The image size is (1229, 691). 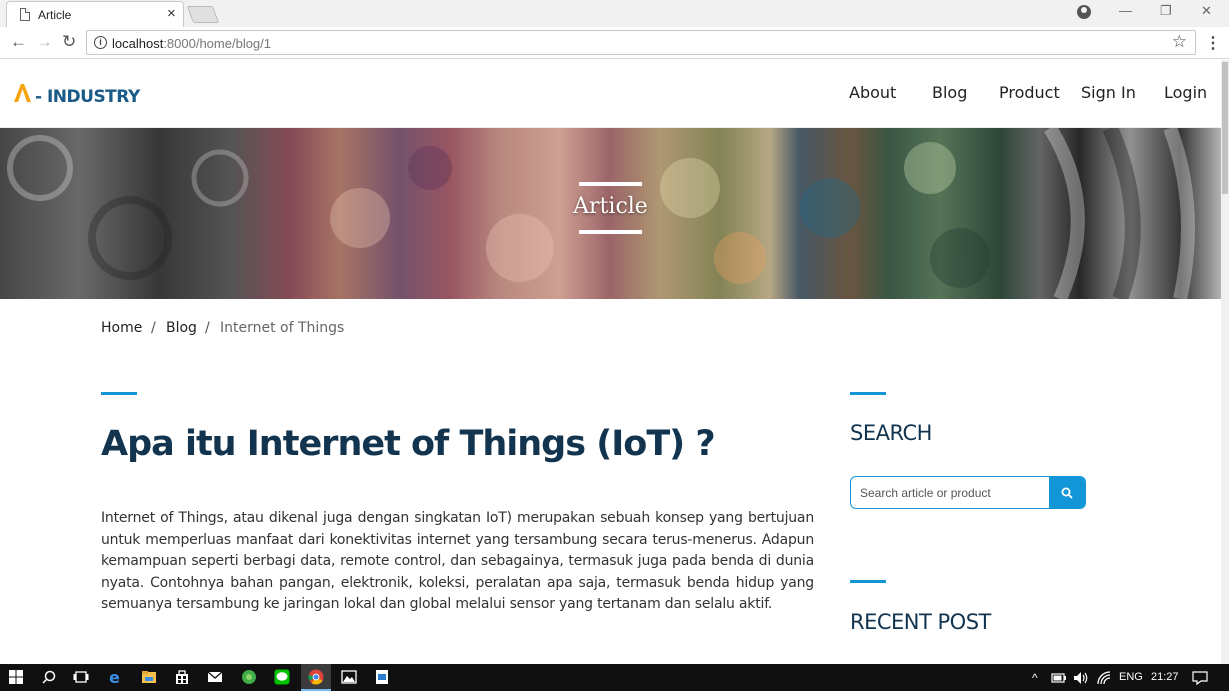 What do you see at coordinates (282, 677) in the screenshot?
I see `line-app-icon` at bounding box center [282, 677].